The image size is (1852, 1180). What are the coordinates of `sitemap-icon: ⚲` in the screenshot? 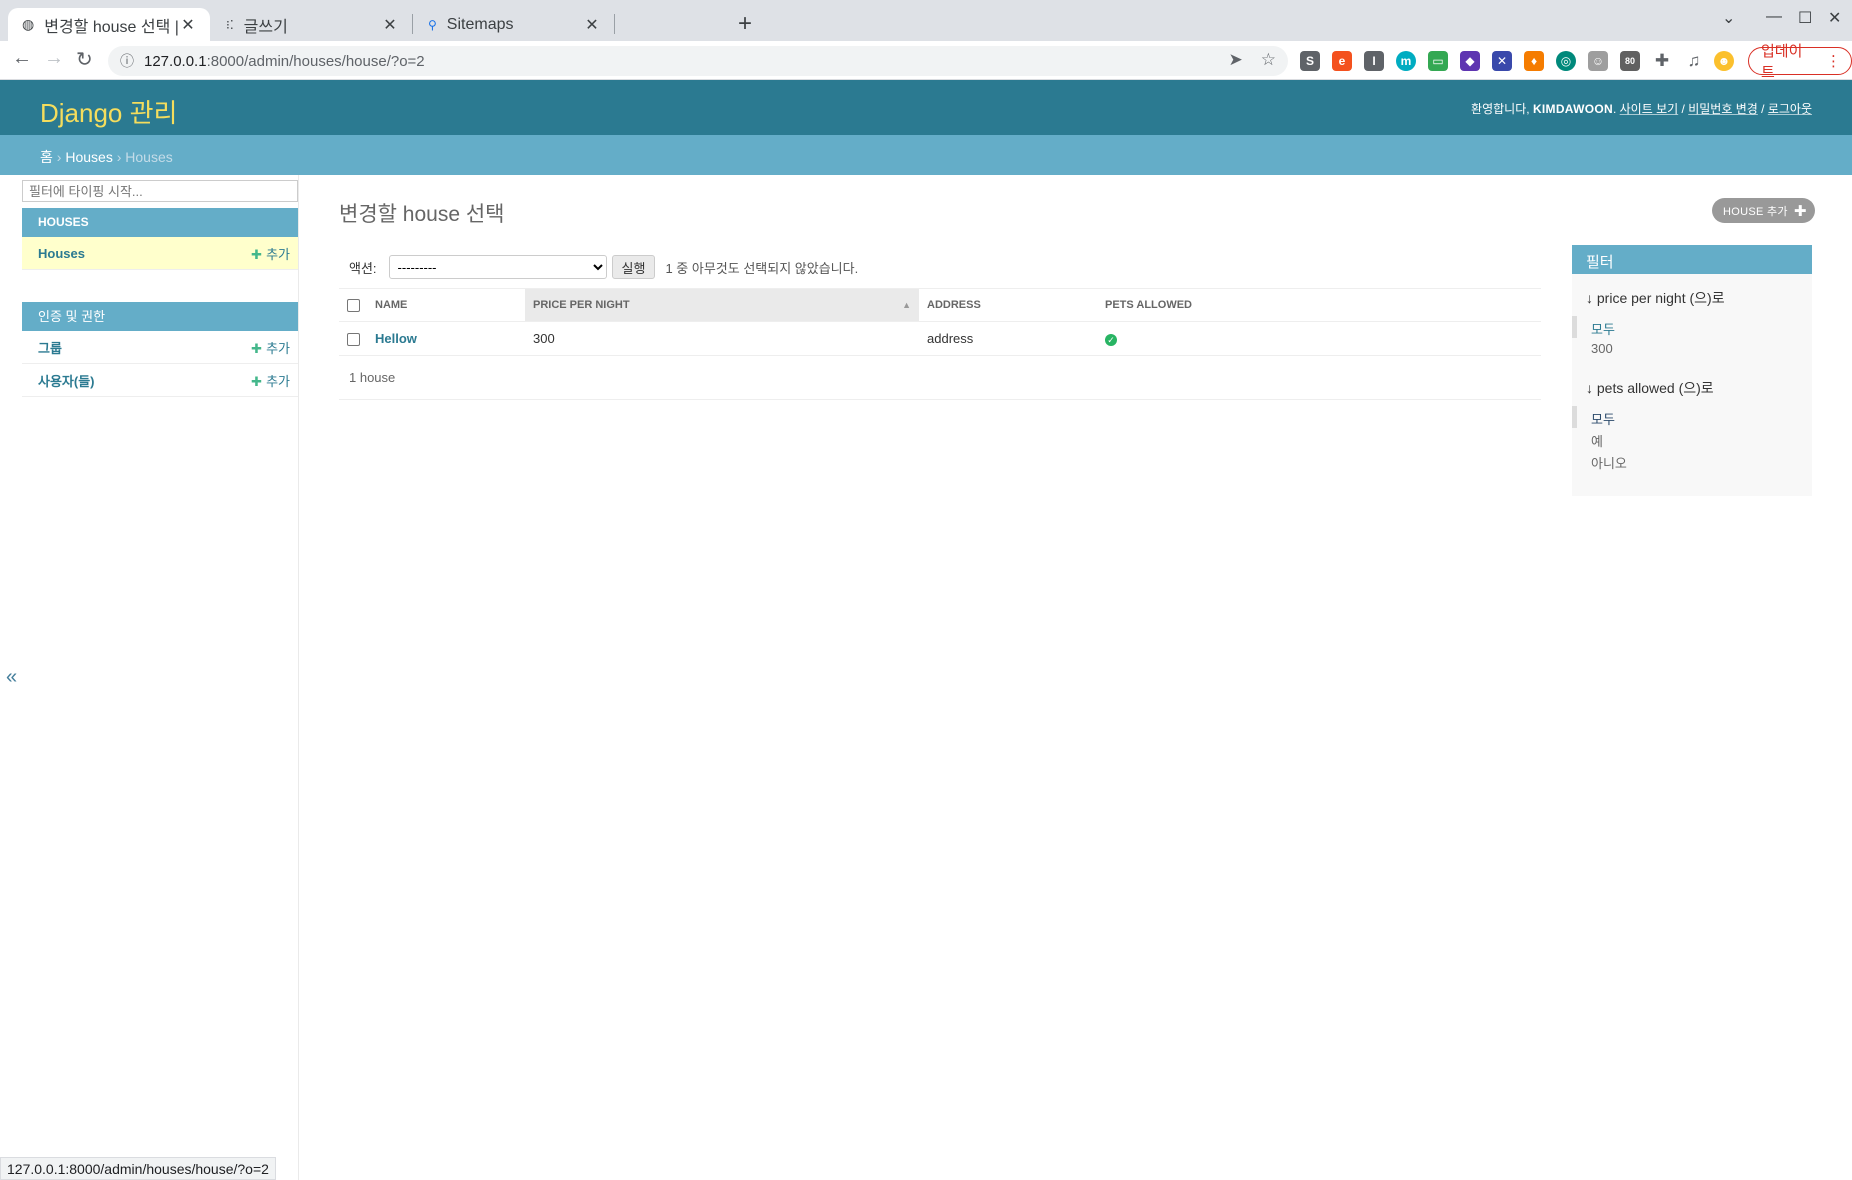 It's located at (432, 24).